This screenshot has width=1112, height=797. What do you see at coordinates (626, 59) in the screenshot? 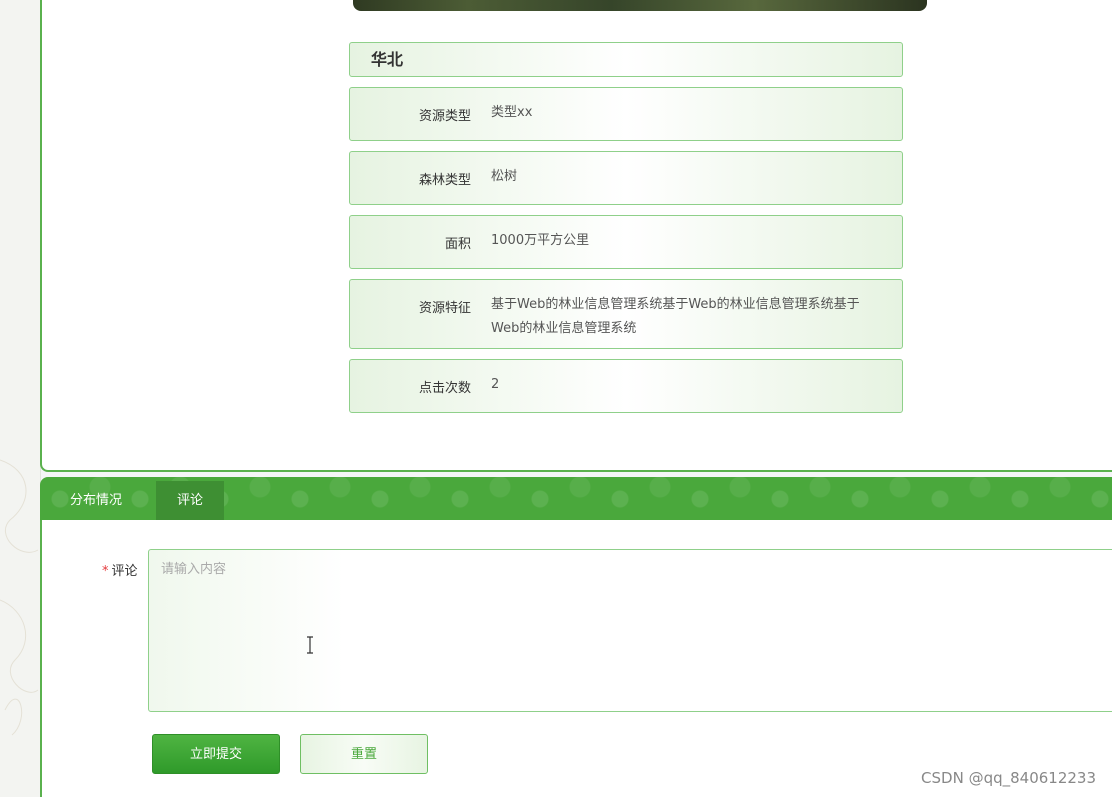
I see `region-title: 华北` at bounding box center [626, 59].